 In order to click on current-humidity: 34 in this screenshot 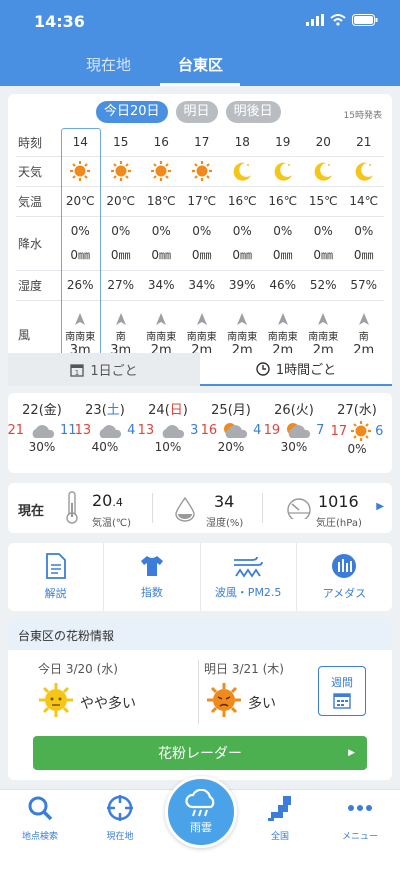, I will do `click(224, 501)`.